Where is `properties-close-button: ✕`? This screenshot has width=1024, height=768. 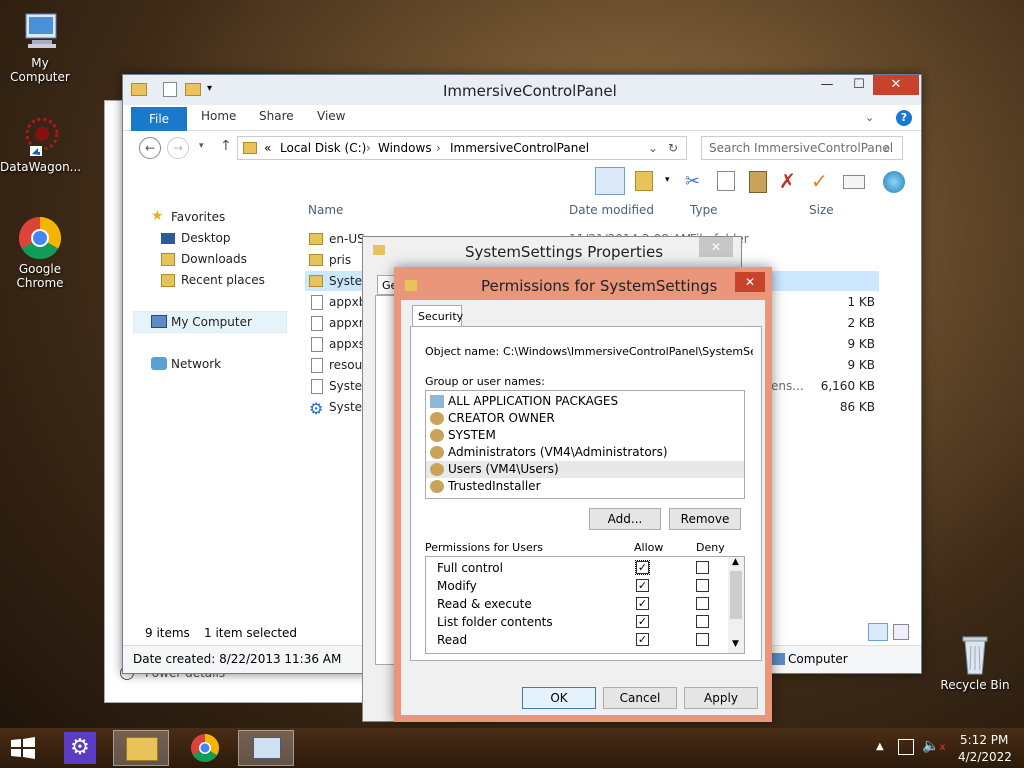 properties-close-button: ✕ is located at coordinates (716, 247).